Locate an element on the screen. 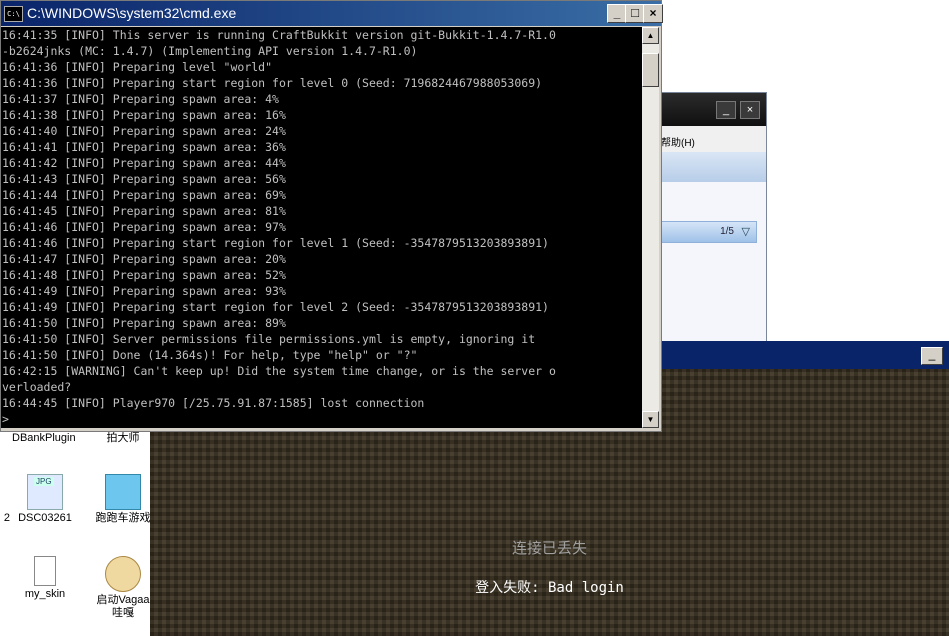 The width and height of the screenshot is (949, 636). chevron-down-icon: ▽ is located at coordinates (746, 231).